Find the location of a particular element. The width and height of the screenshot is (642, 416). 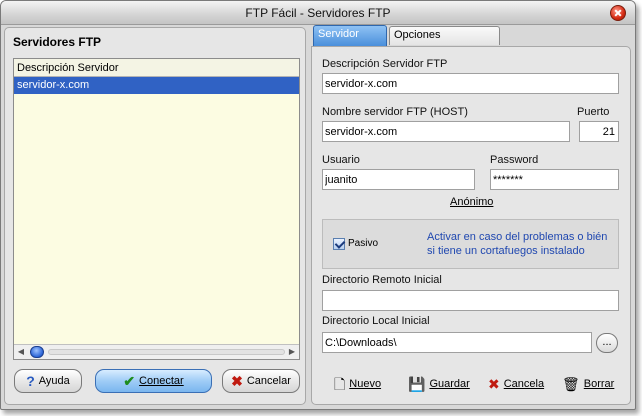

save-disk-icon: 💾 is located at coordinates (417, 384).